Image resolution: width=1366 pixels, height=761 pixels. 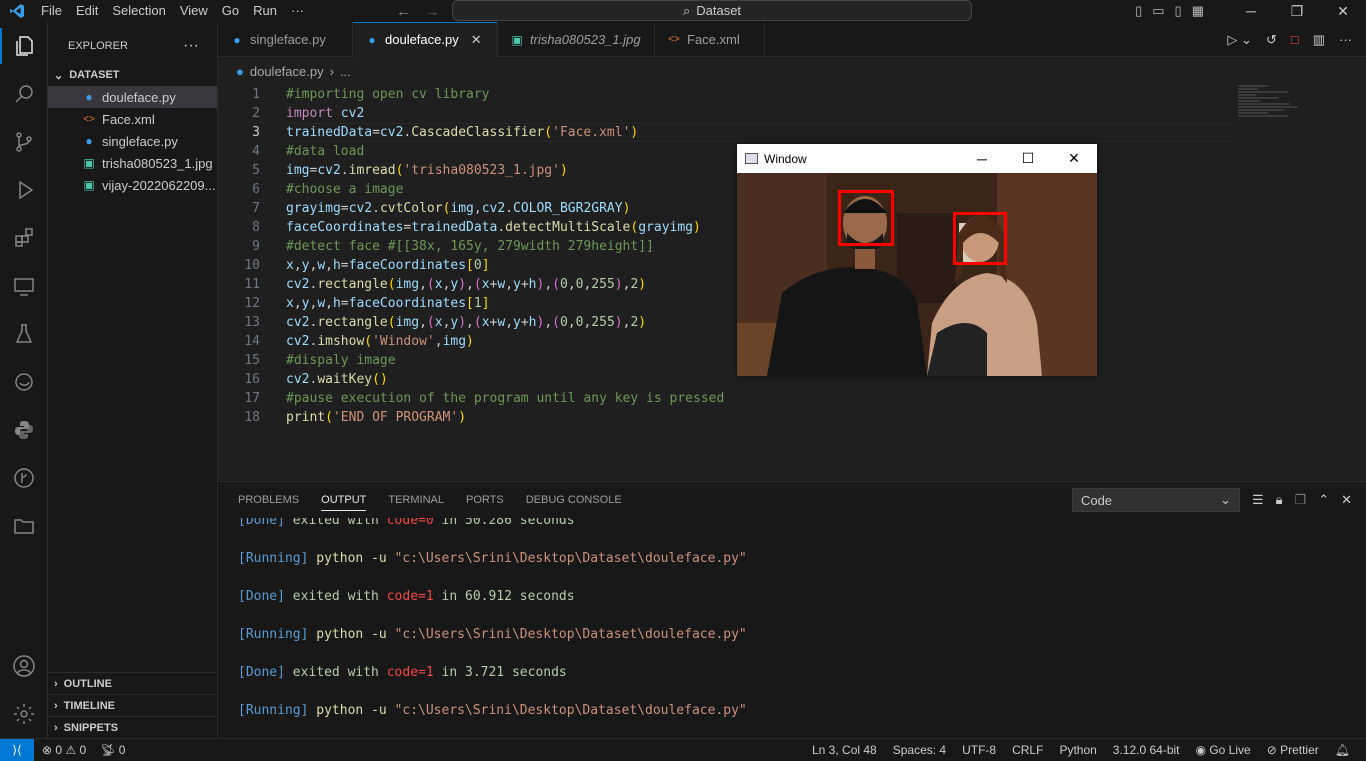 What do you see at coordinates (240, 71) in the screenshot?
I see `python-icon: ●` at bounding box center [240, 71].